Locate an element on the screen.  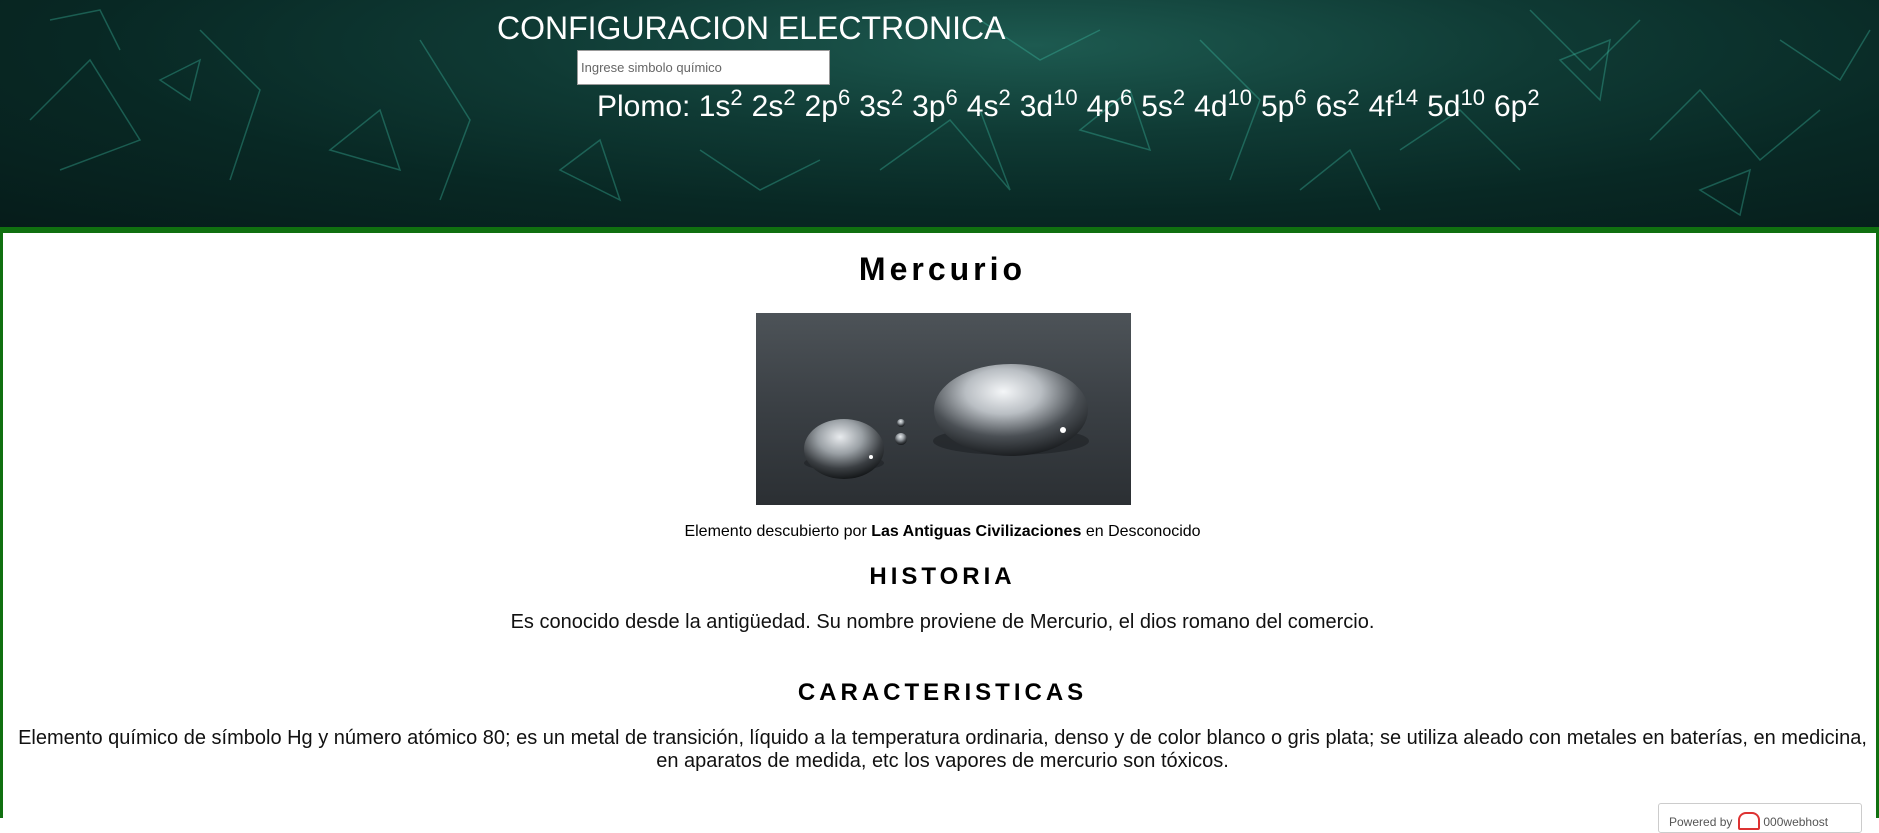
orbital-1s: 1s2 is located at coordinates (720, 105).